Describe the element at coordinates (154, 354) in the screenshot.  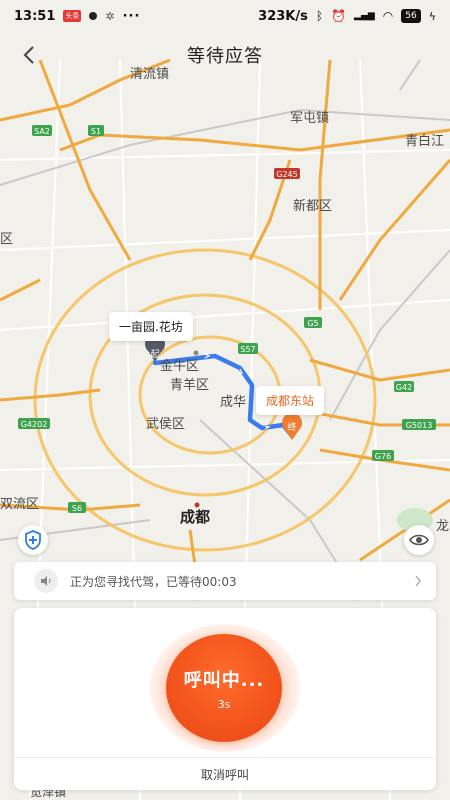
I see `svg-text: 起` at that location.